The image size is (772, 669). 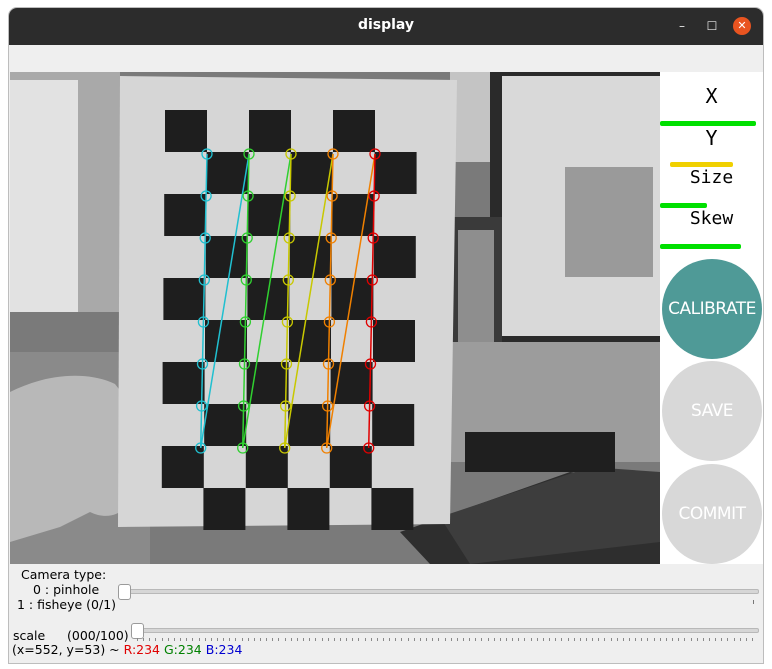 I want to click on camera-type-track, so click(x=440, y=591).